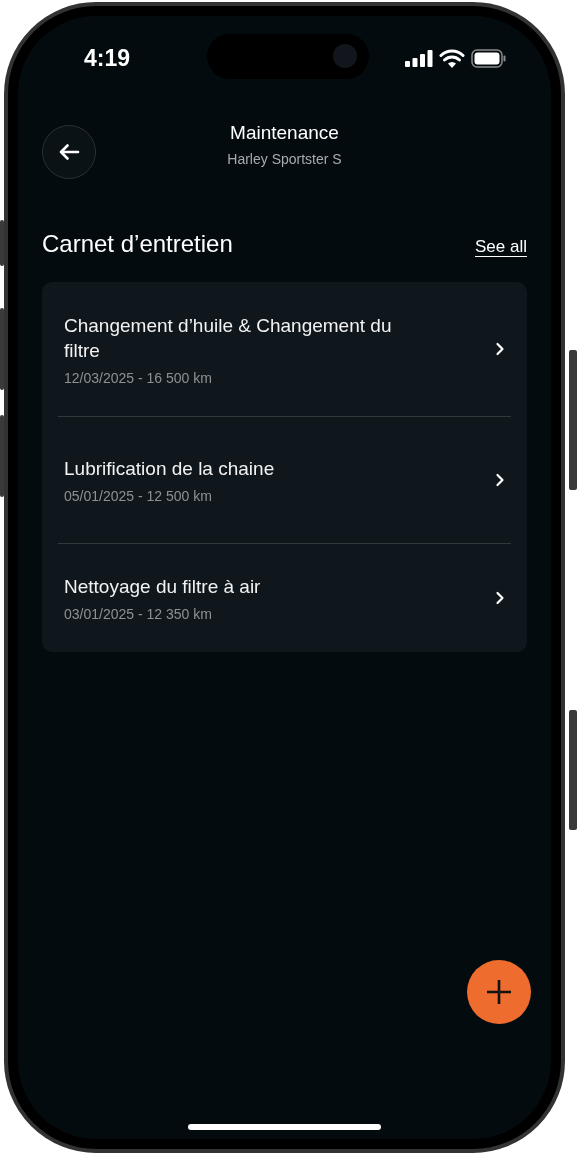 The image size is (577, 1159). What do you see at coordinates (501, 247) in the screenshot?
I see `see-all-link: See all` at bounding box center [501, 247].